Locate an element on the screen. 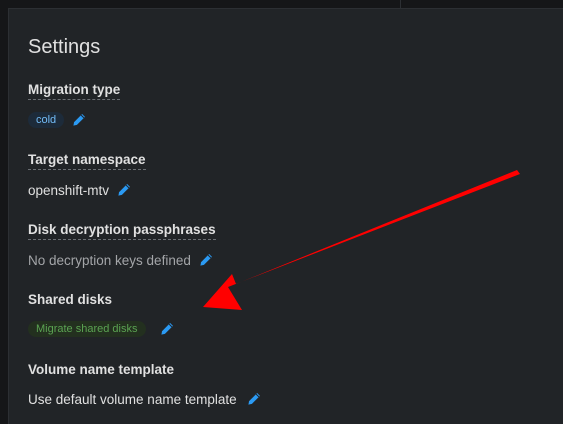 Image resolution: width=563 pixels, height=424 pixels. edit-migration-type-button is located at coordinates (79, 120).